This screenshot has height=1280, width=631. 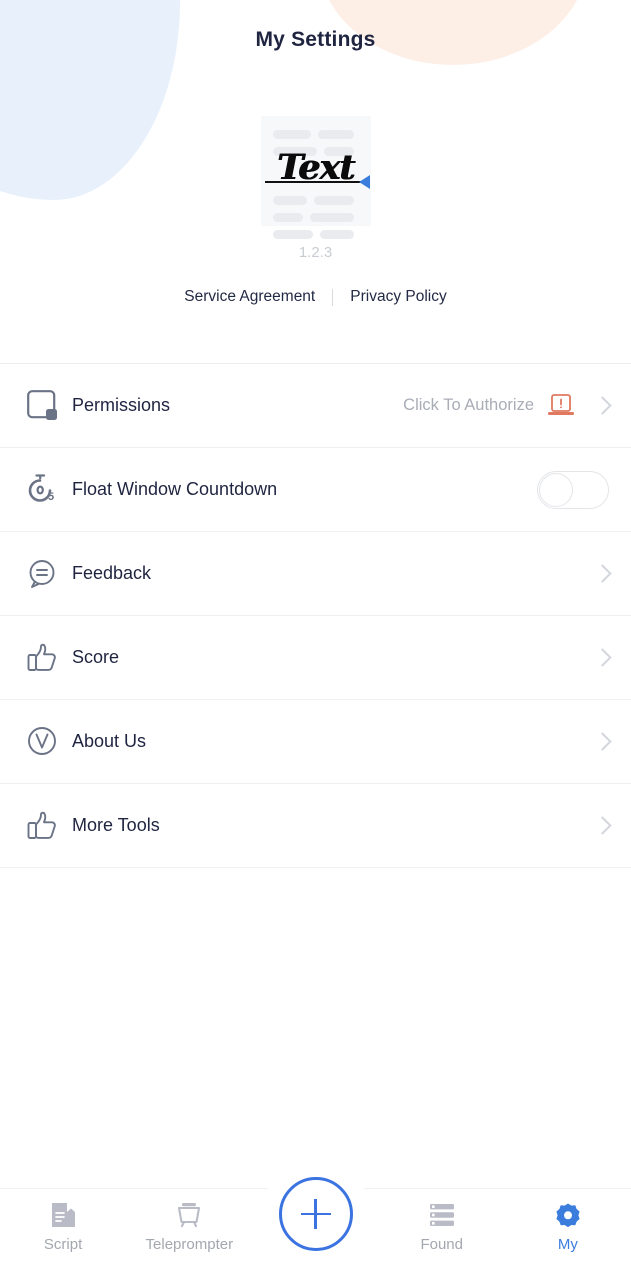 I want to click on app-logo: Text, so click(x=315, y=177).